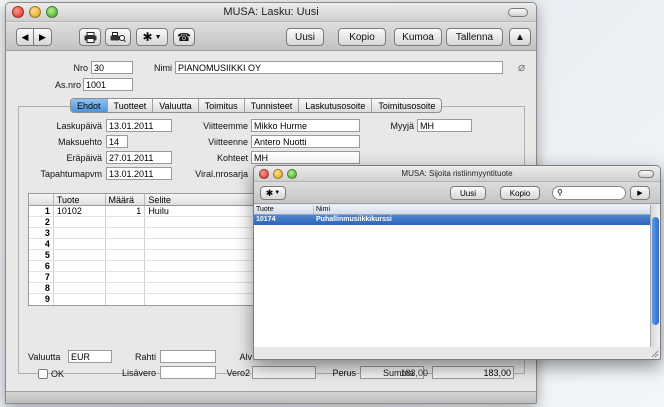 This screenshot has height=407, width=664. I want to click on row-number: 7, so click(41, 277).